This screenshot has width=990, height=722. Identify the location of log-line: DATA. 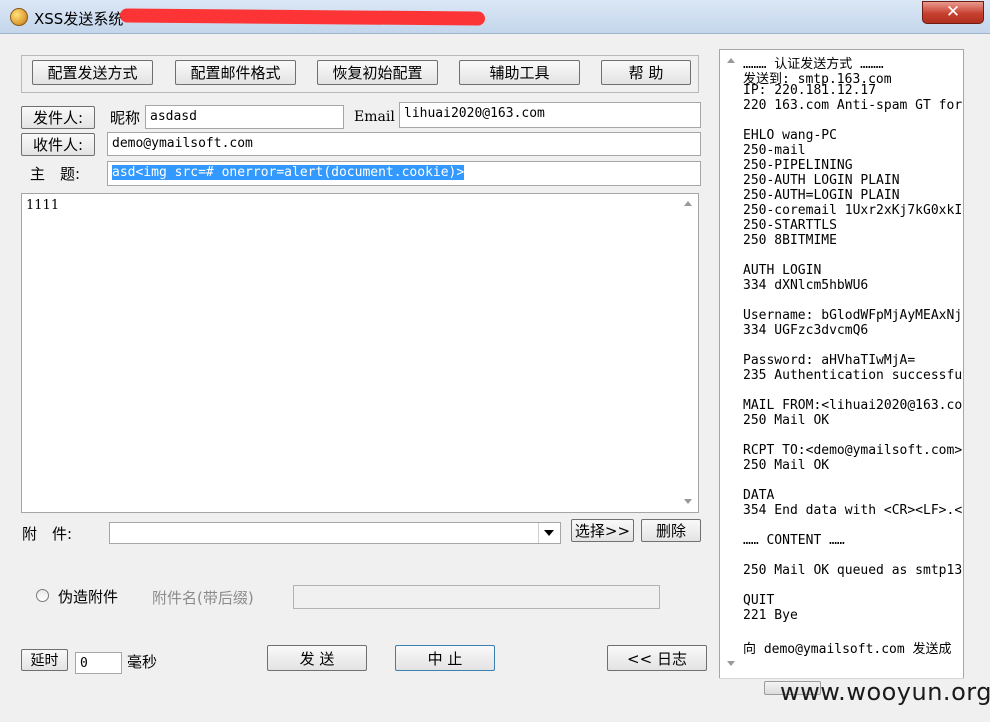
(759, 495).